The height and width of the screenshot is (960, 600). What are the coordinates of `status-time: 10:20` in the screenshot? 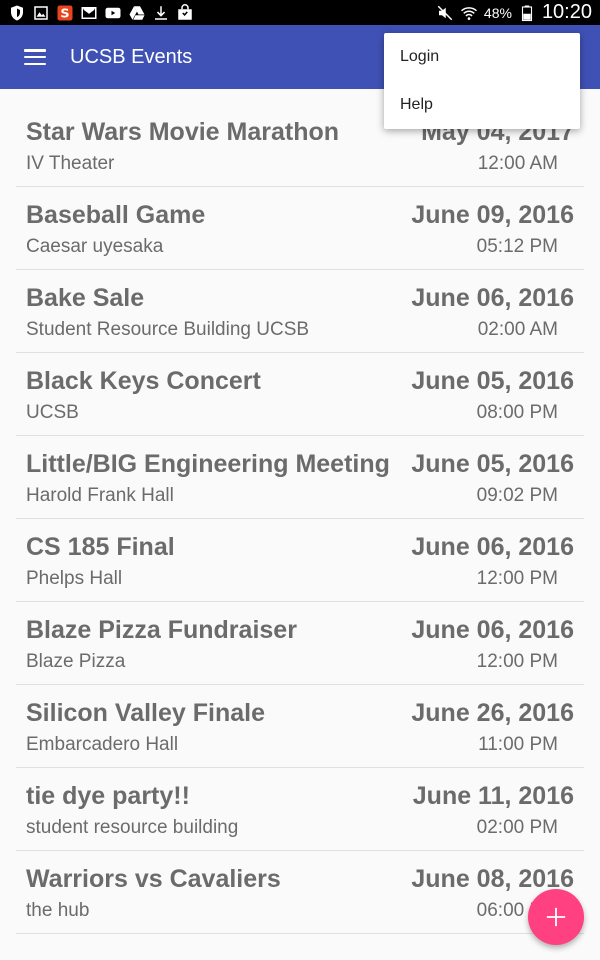 It's located at (566, 12).